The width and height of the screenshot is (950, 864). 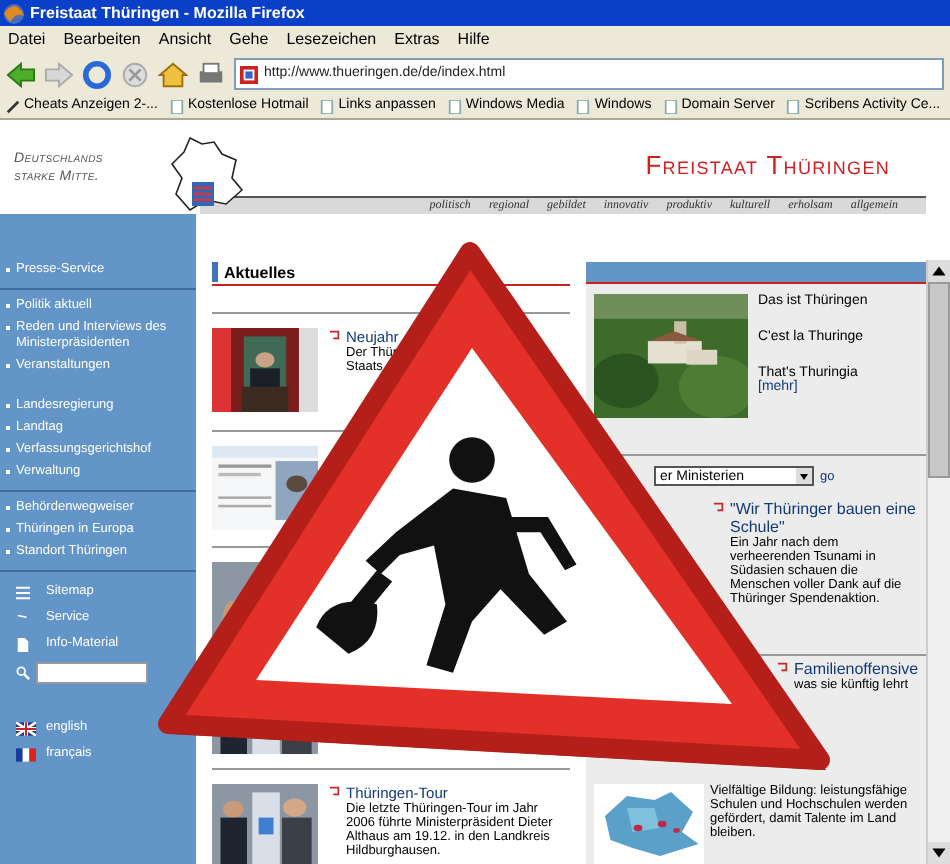 What do you see at coordinates (331, 39) in the screenshot?
I see `menu-item: Lesezeichen` at bounding box center [331, 39].